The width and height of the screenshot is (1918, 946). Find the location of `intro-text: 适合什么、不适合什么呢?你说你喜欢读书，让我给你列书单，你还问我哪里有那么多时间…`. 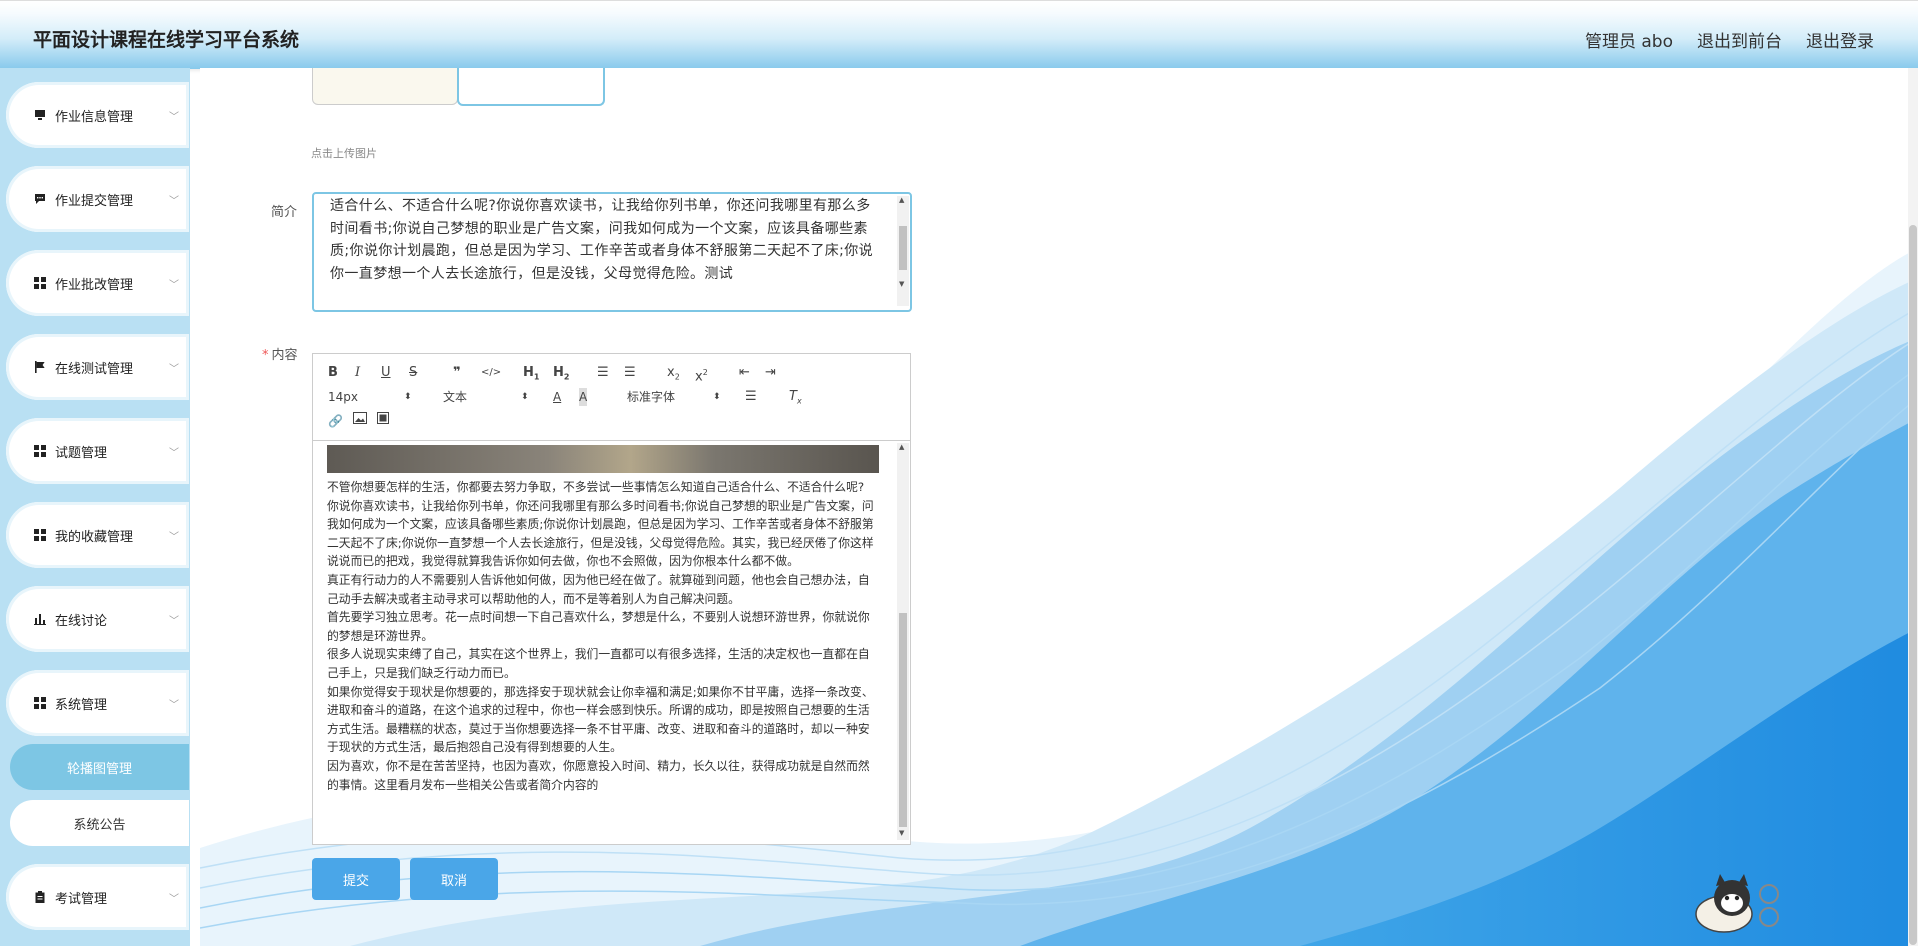

intro-text: 适合什么、不适合什么呢?你说你喜欢读书，让我给你列书单，你还问我哪里有那么多时间… is located at coordinates (602, 240).